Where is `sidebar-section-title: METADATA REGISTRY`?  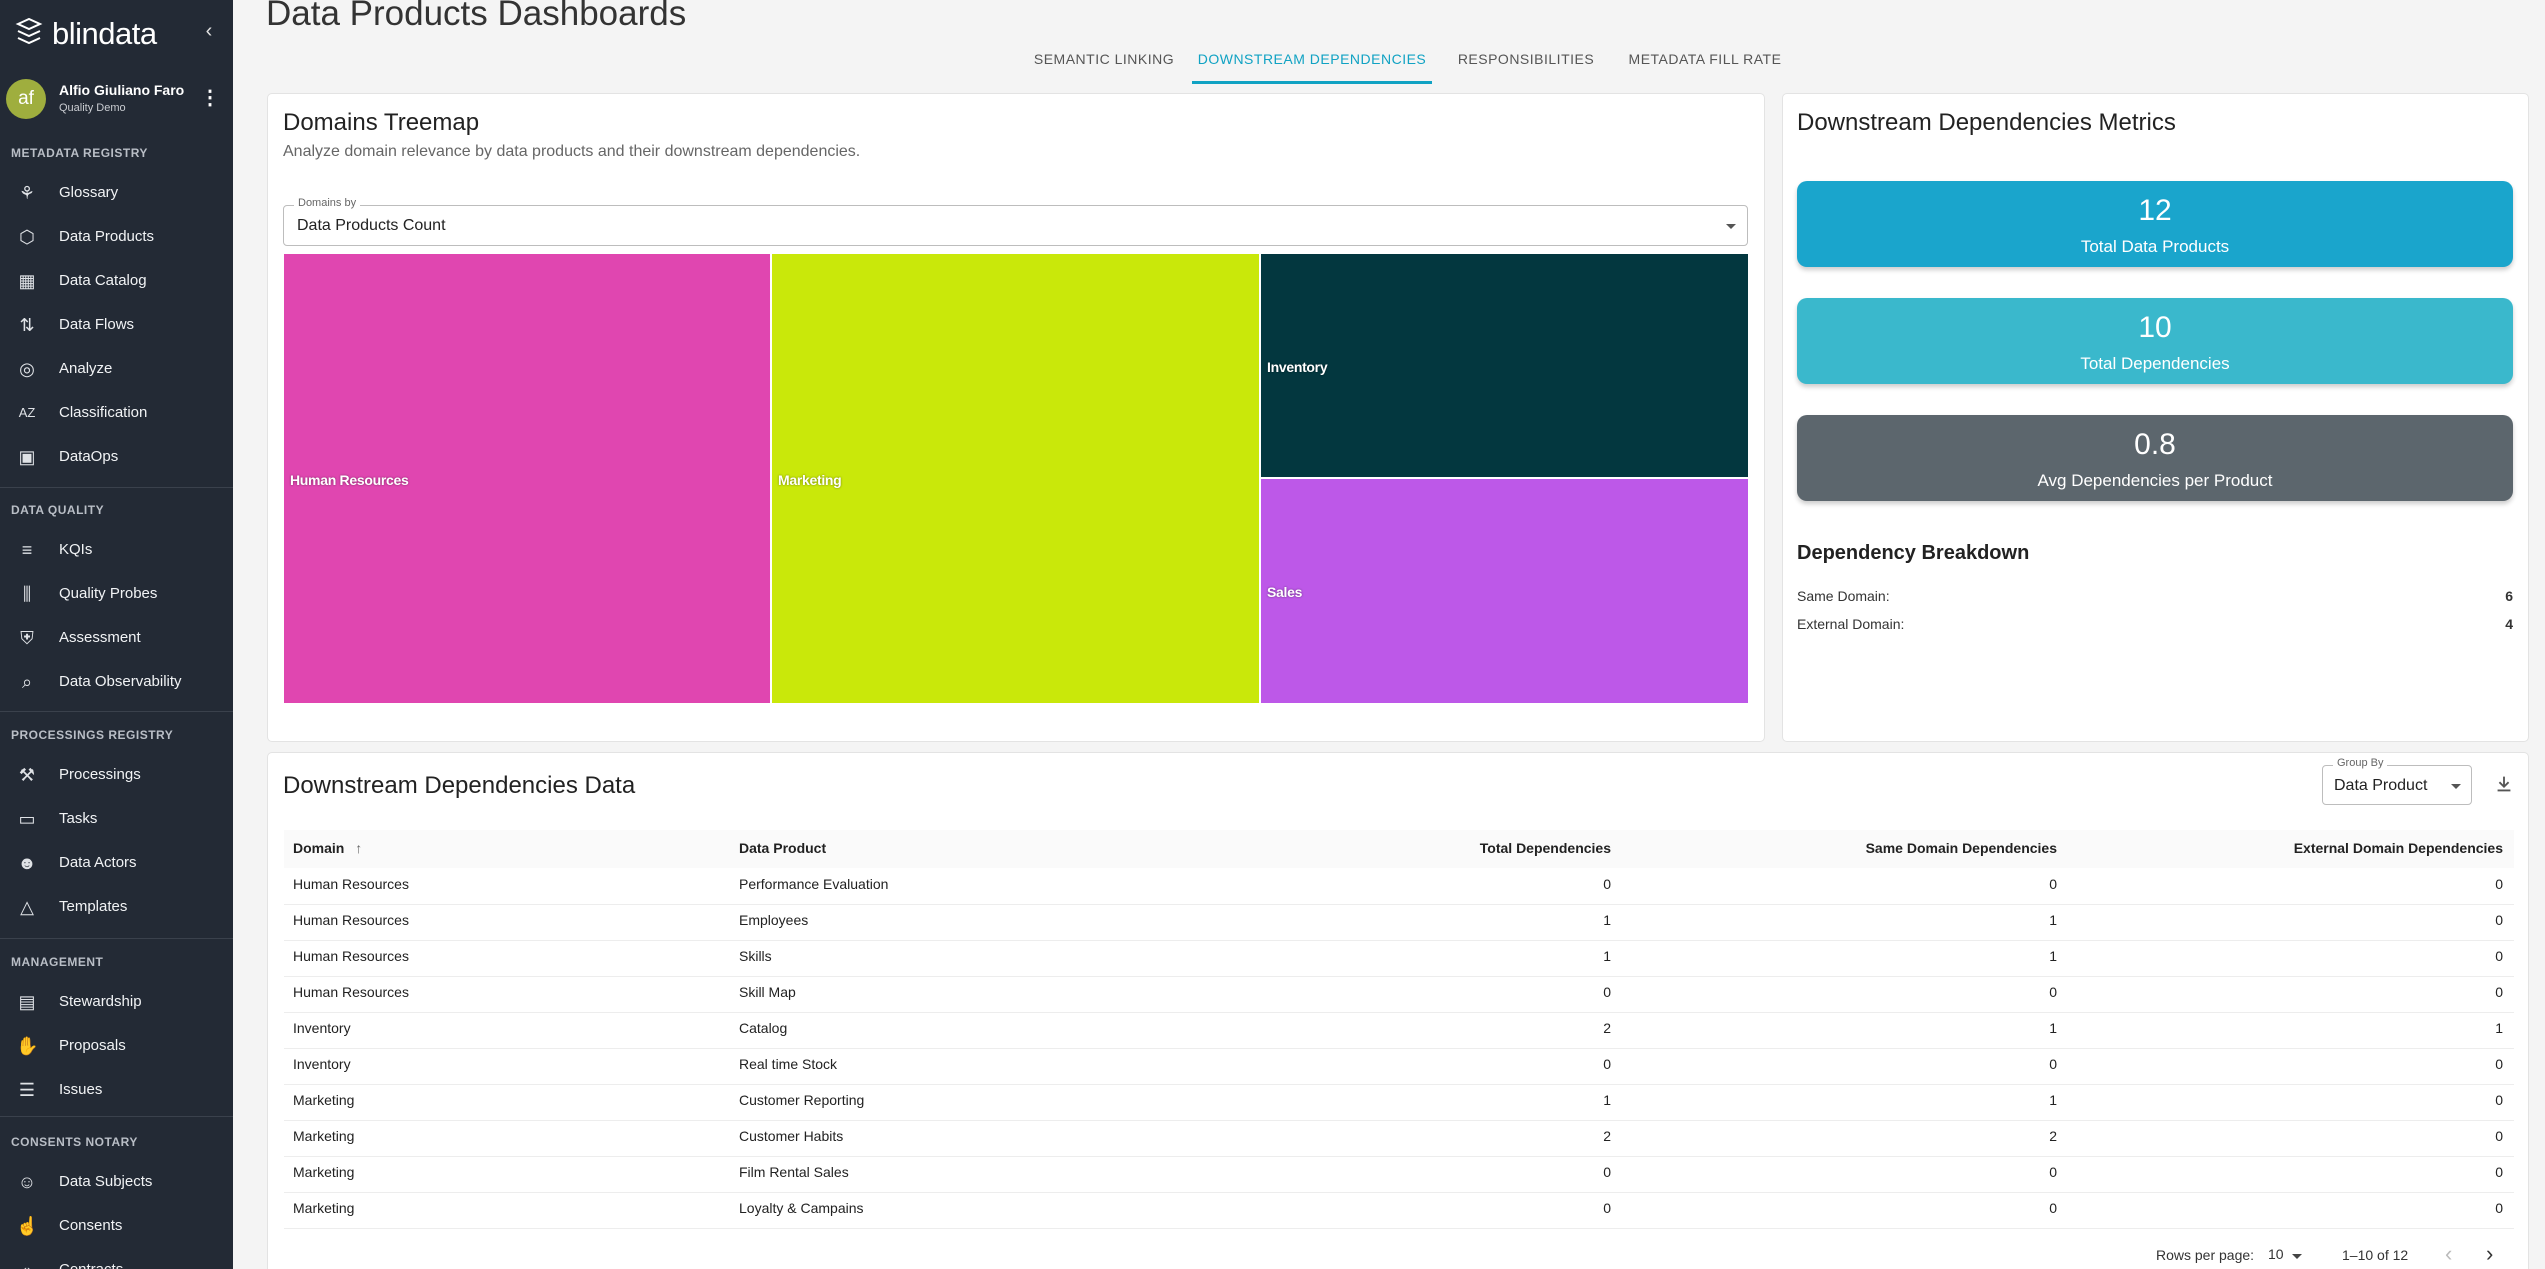
sidebar-section-title: METADATA REGISTRY is located at coordinates (79, 153).